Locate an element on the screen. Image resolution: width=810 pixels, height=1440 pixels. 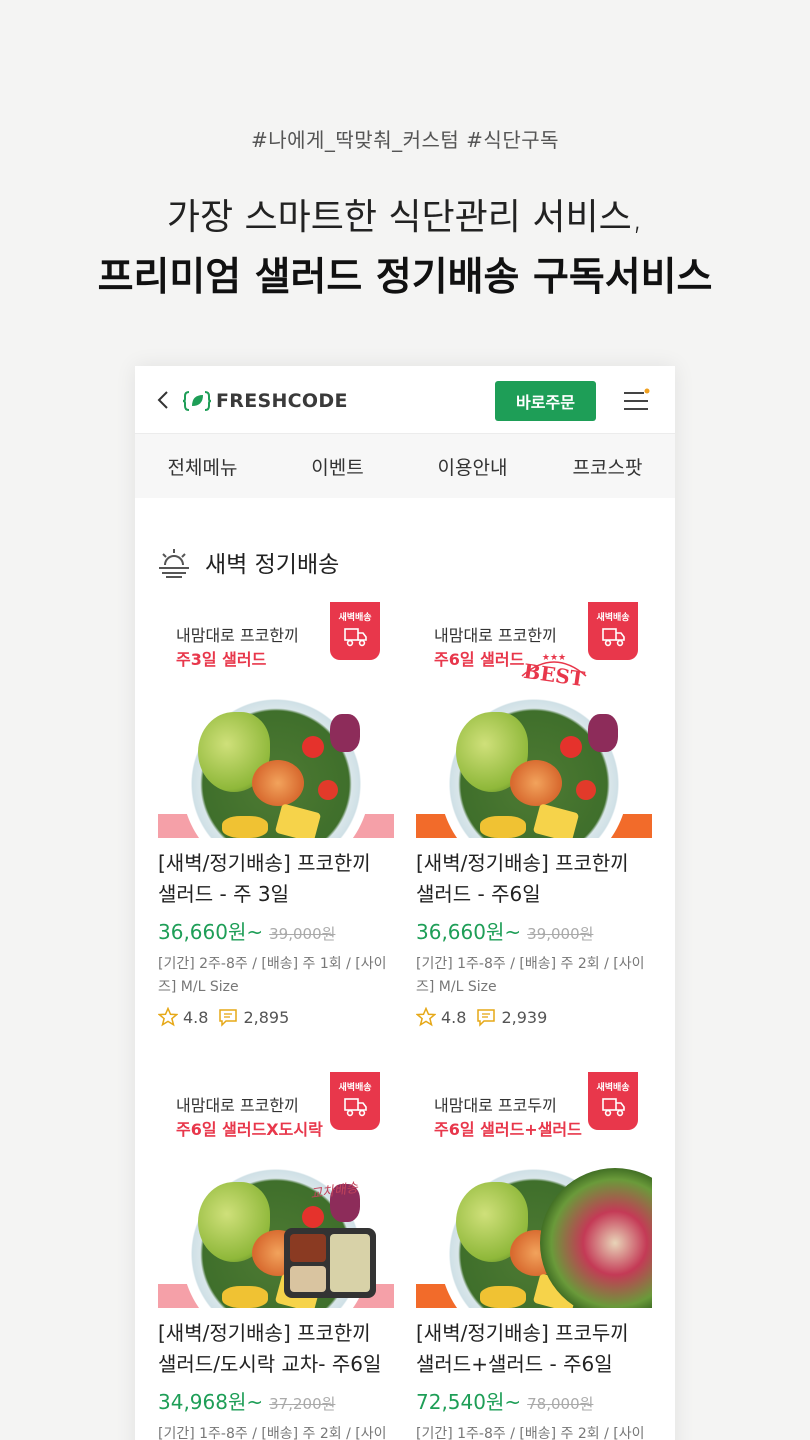
original-price: 78,000원 is located at coordinates (560, 1404).